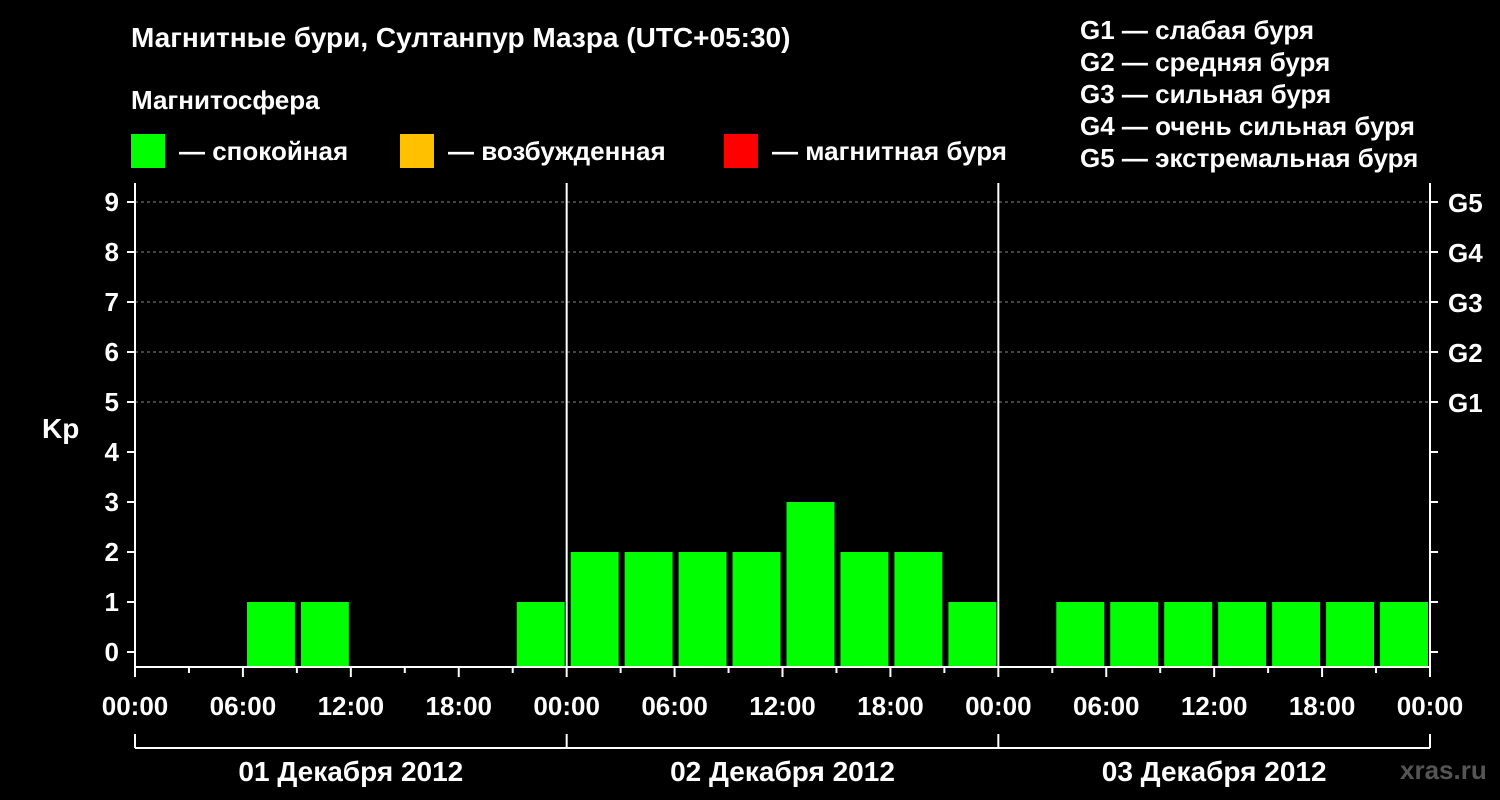 The image size is (1500, 800). What do you see at coordinates (112, 302) in the screenshot?
I see `y-tick-label: 7` at bounding box center [112, 302].